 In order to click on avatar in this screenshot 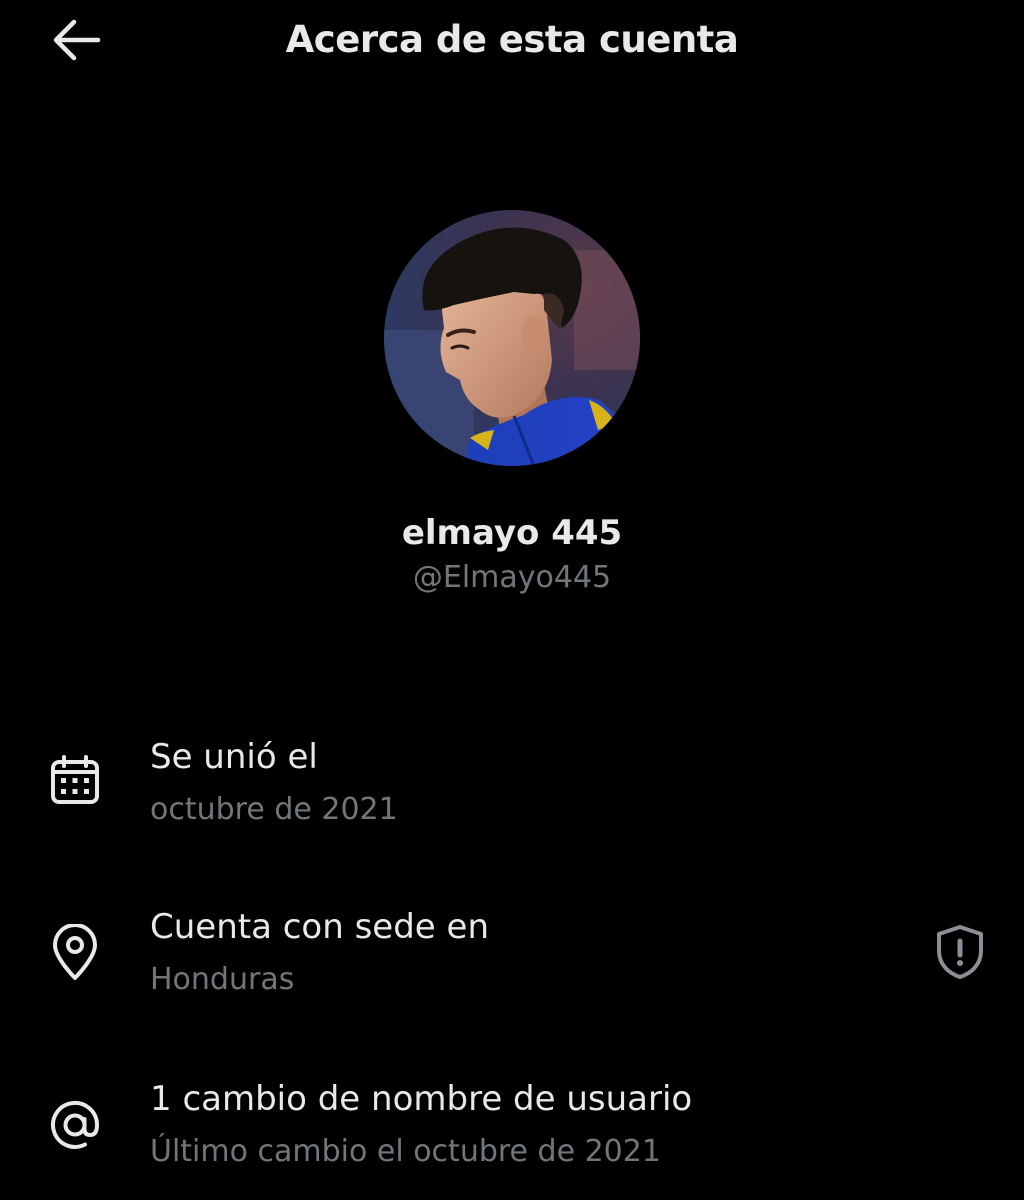, I will do `click(512, 338)`.